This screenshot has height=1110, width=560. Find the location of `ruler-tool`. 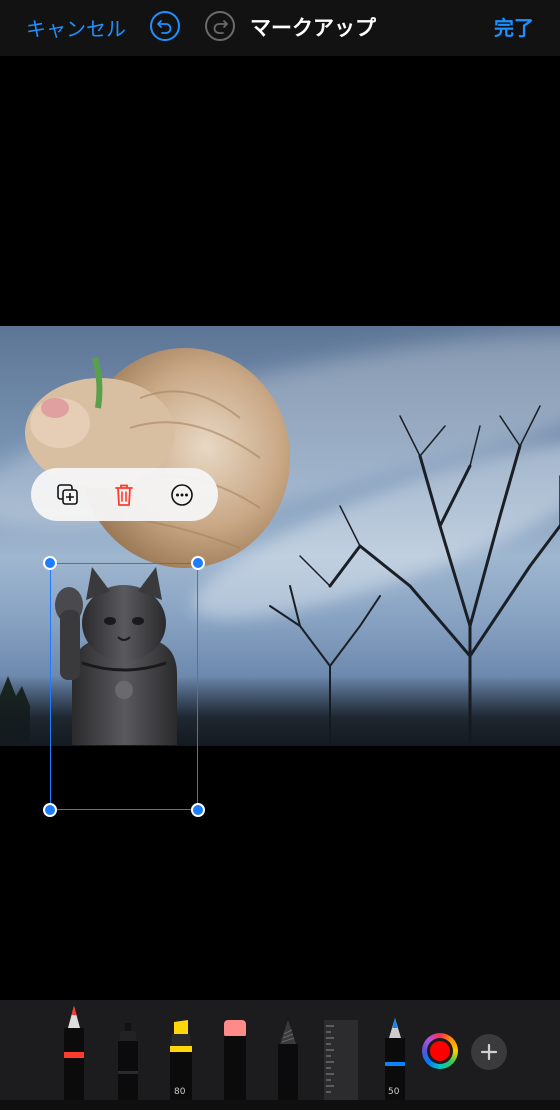

ruler-tool is located at coordinates (341, 1060).